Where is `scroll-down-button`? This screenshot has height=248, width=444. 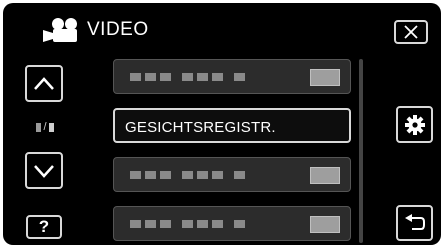 scroll-down-button is located at coordinates (44, 170).